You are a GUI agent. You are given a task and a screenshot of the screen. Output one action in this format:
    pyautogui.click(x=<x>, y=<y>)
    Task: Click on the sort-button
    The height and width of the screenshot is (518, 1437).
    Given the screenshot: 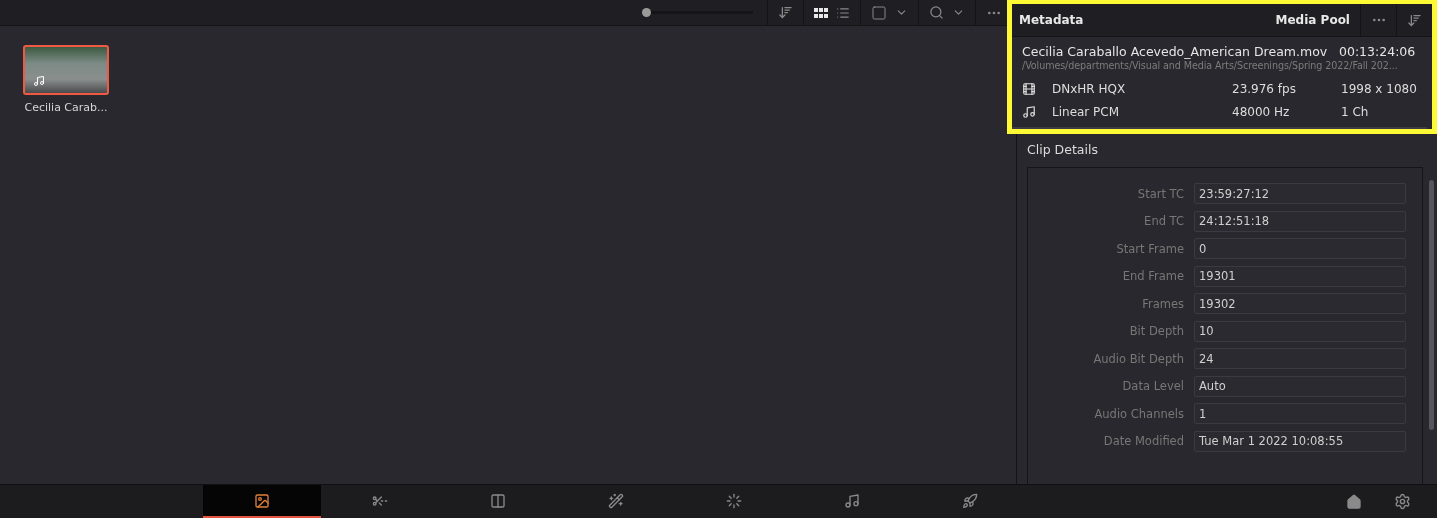 What is the action you would take?
    pyautogui.click(x=785, y=12)
    